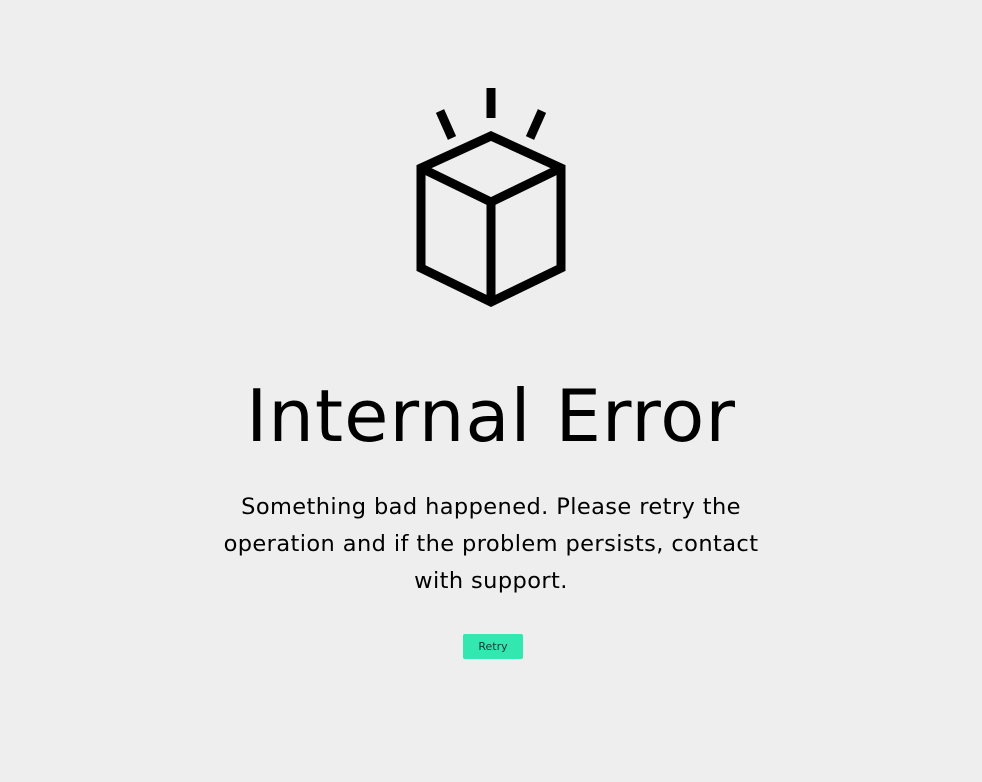  I want to click on retry-button: Retry, so click(493, 646).